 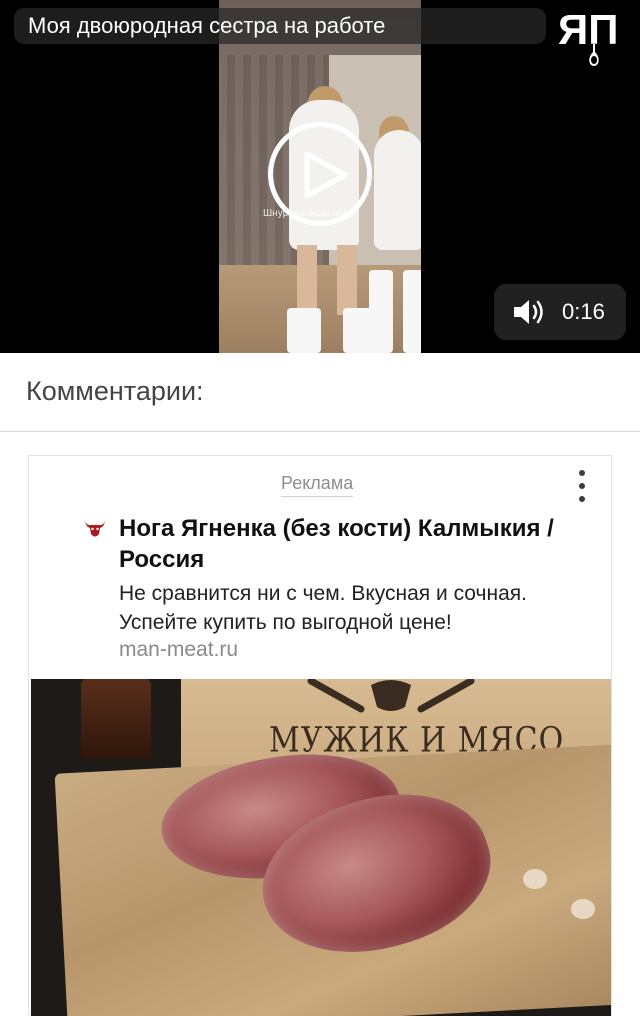 What do you see at coordinates (391, 696) in the screenshot?
I see `knives-icon` at bounding box center [391, 696].